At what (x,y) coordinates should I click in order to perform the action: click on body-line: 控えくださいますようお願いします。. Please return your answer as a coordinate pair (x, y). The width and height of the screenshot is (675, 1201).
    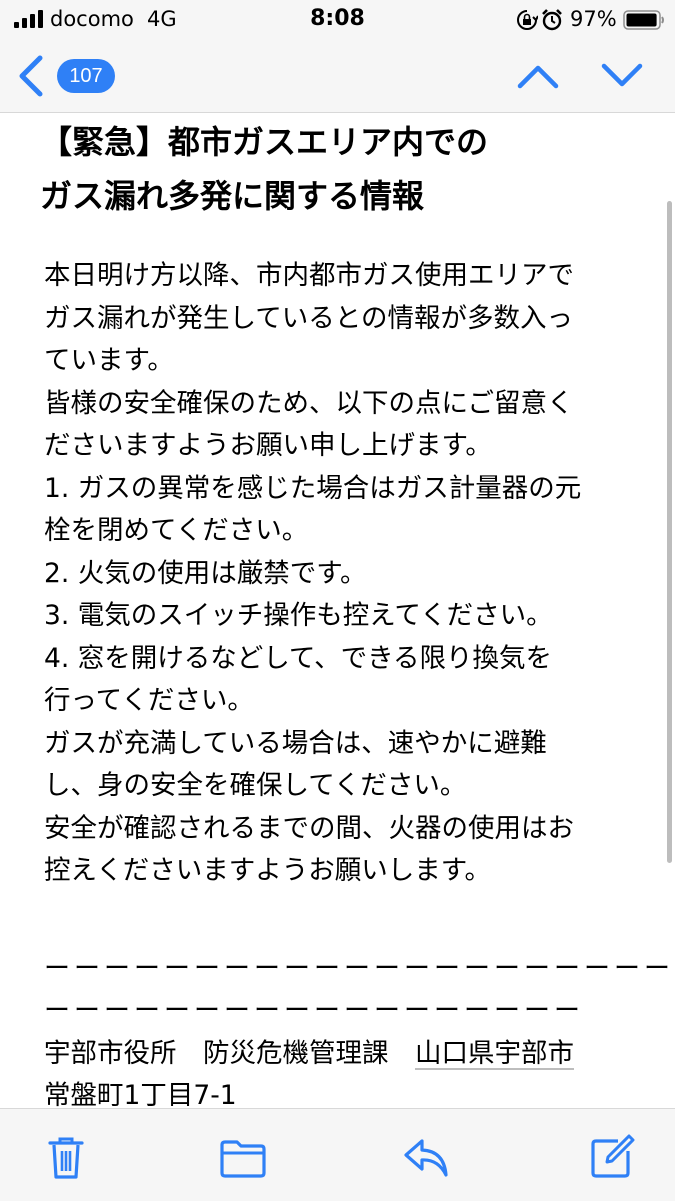
    Looking at the image, I should click on (268, 870).